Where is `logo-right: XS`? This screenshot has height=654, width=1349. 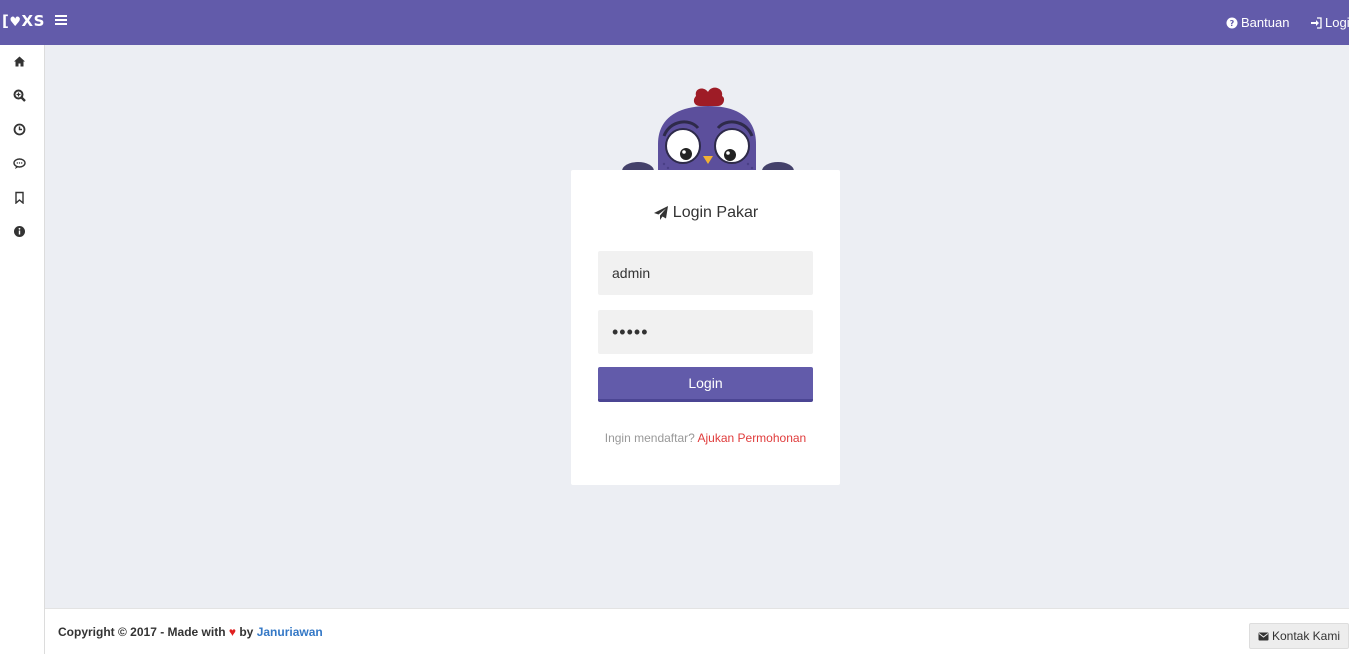 logo-right: XS is located at coordinates (33, 21).